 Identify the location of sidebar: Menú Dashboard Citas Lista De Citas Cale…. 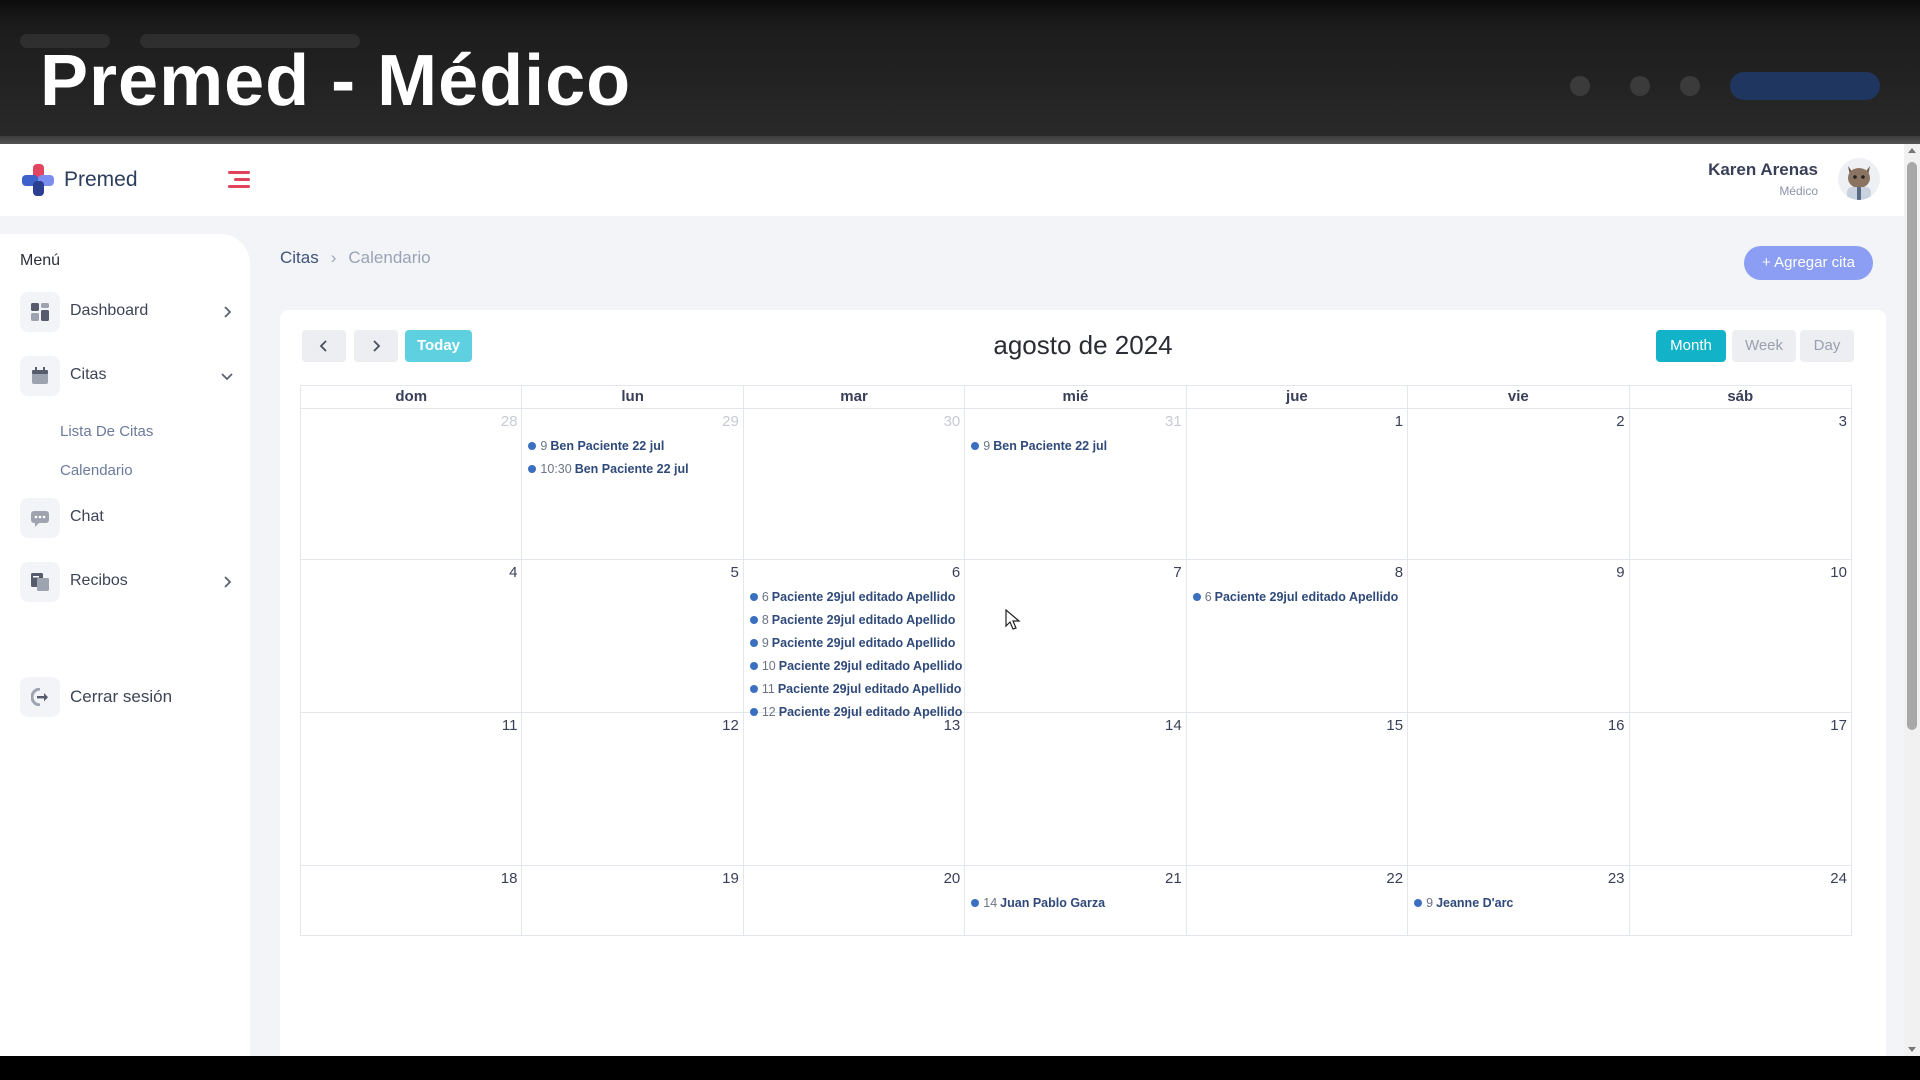
(125, 645).